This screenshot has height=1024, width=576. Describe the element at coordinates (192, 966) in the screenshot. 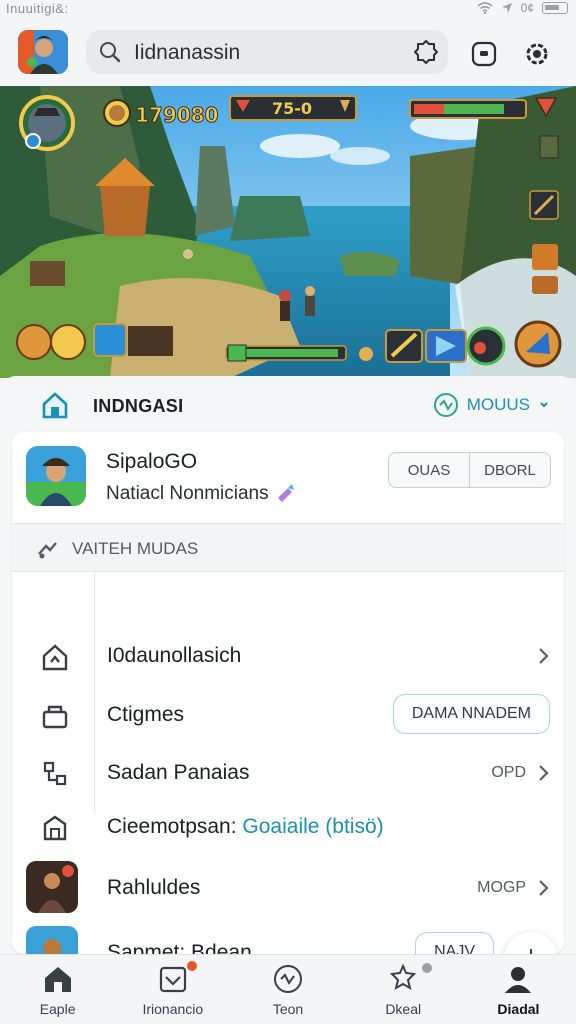

I see `notification-badge` at that location.